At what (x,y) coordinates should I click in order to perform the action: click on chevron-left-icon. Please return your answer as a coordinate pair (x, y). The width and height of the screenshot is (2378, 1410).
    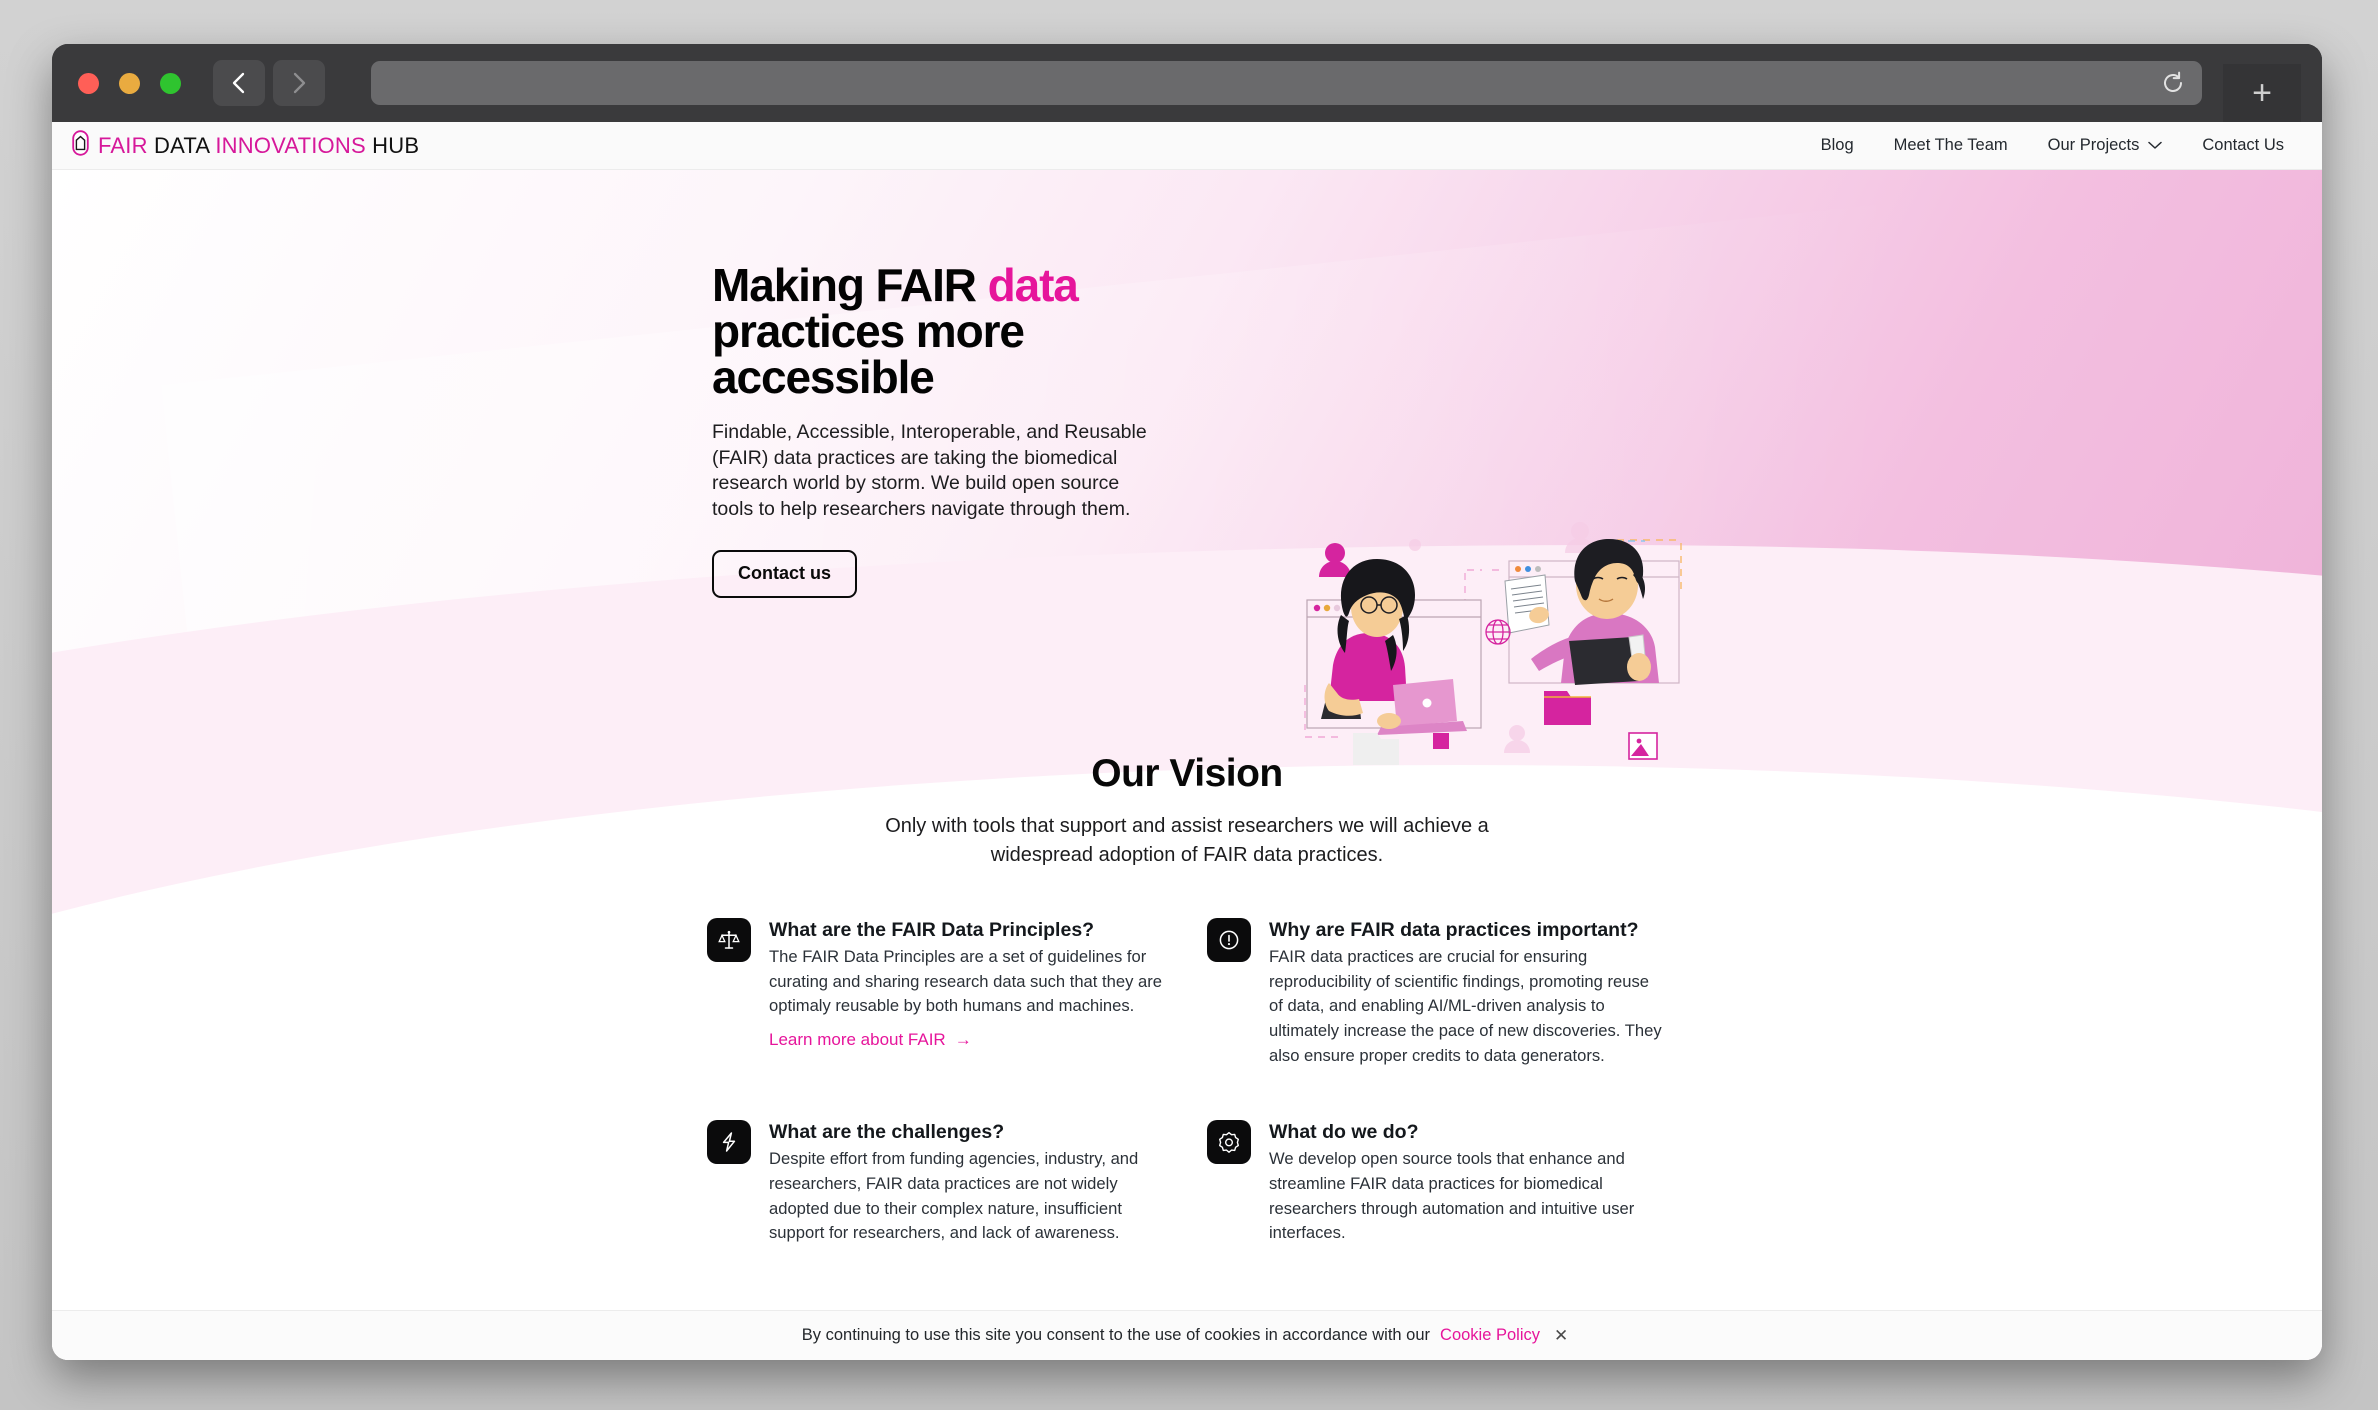
    Looking at the image, I should click on (239, 83).